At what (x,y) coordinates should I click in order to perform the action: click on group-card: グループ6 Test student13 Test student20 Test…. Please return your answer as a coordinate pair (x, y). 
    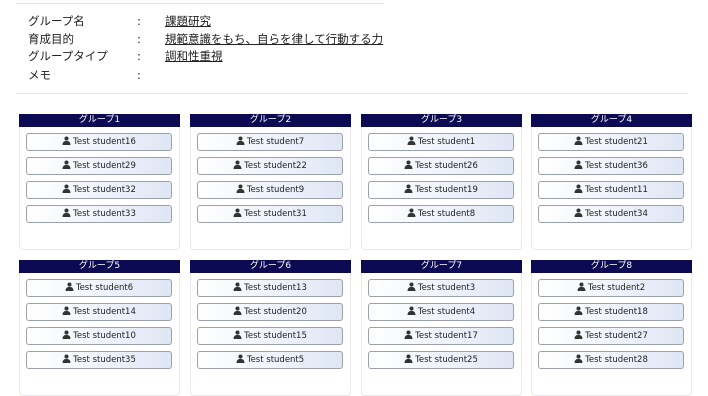
    Looking at the image, I should click on (270, 328).